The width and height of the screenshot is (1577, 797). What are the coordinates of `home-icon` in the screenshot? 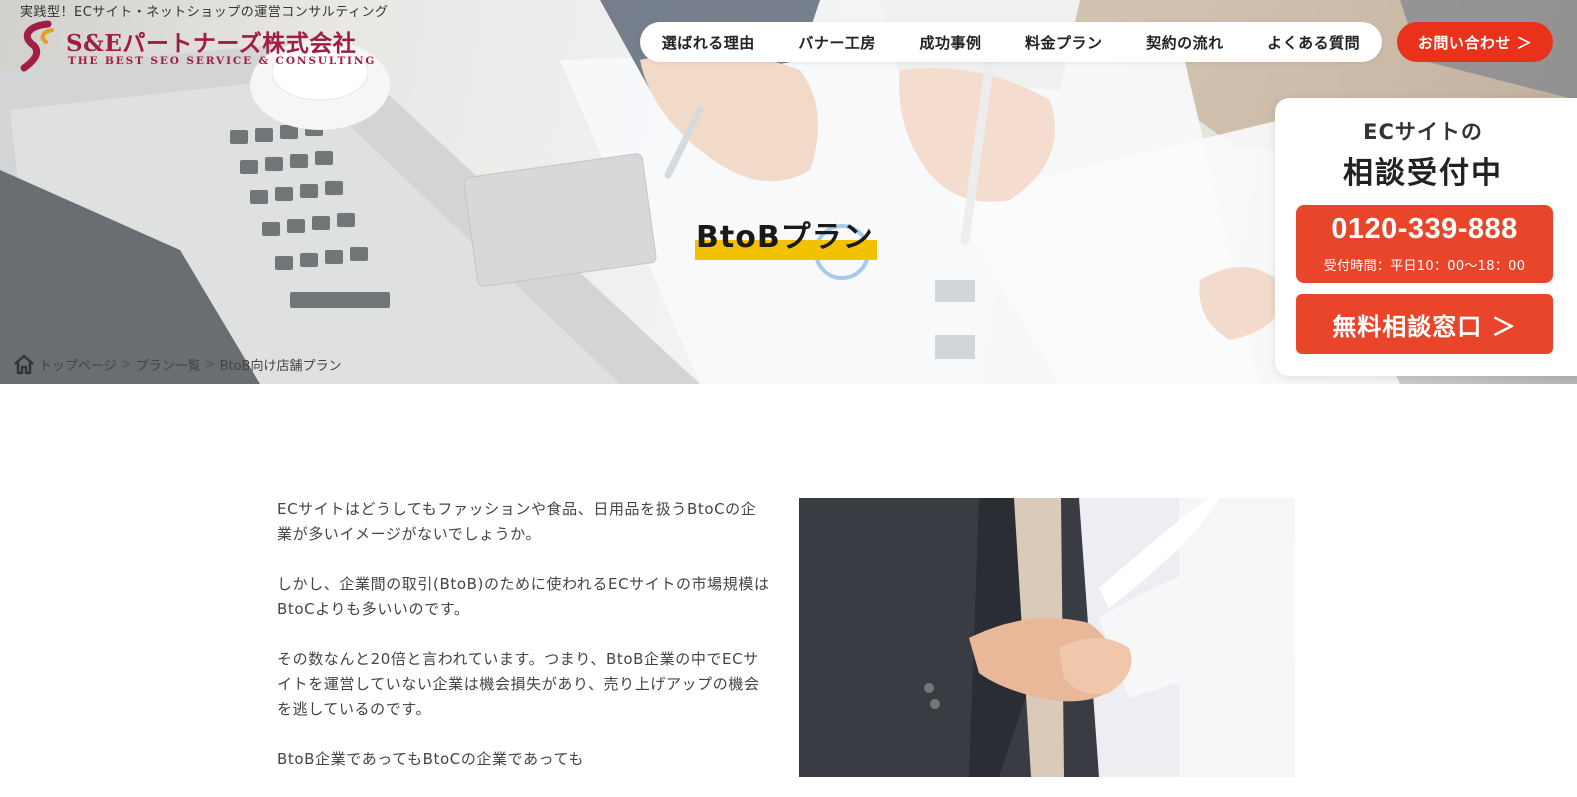 It's located at (24, 364).